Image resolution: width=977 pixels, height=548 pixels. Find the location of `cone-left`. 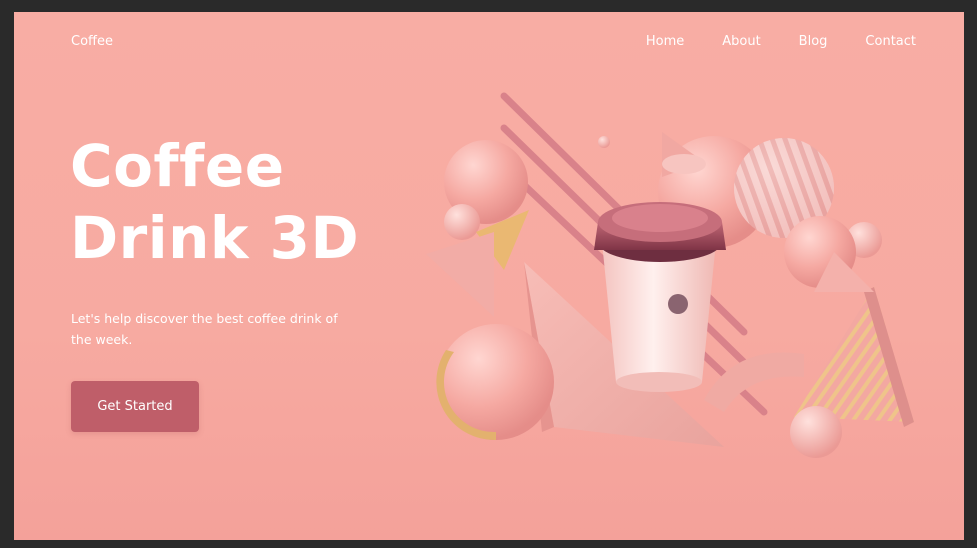

cone-left is located at coordinates (460, 274).